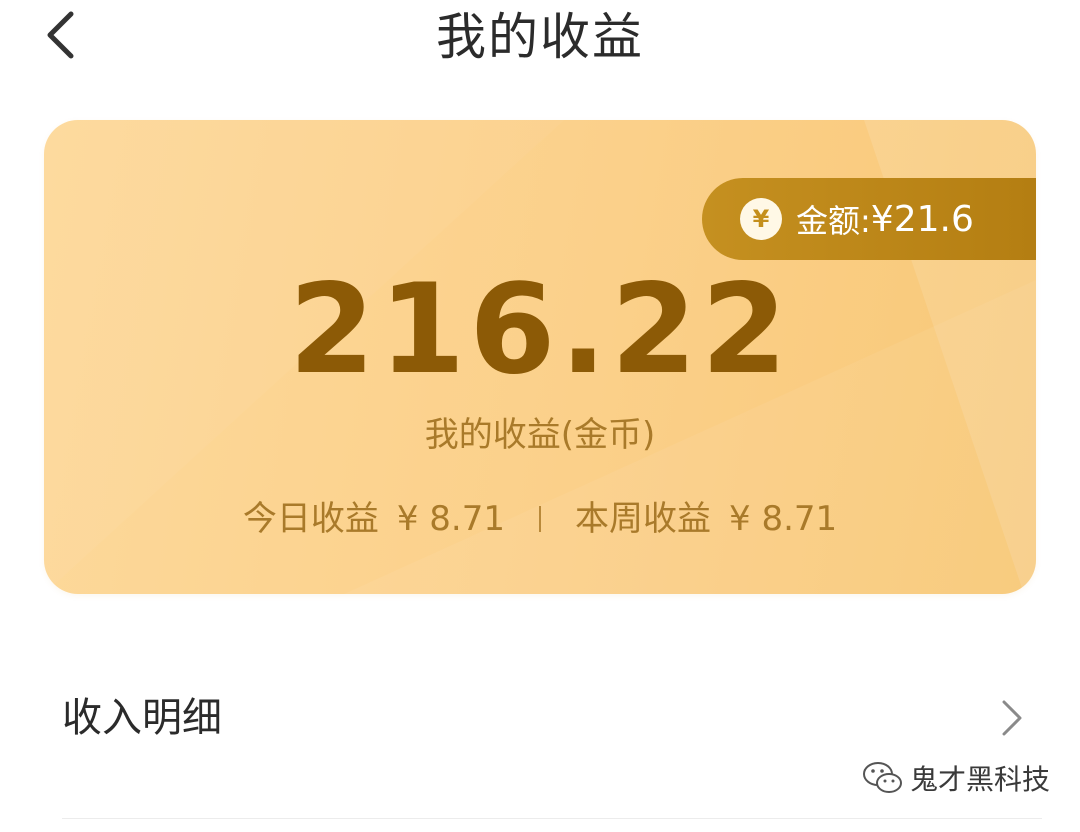  What do you see at coordinates (1012, 718) in the screenshot?
I see `chevron-right-icon` at bounding box center [1012, 718].